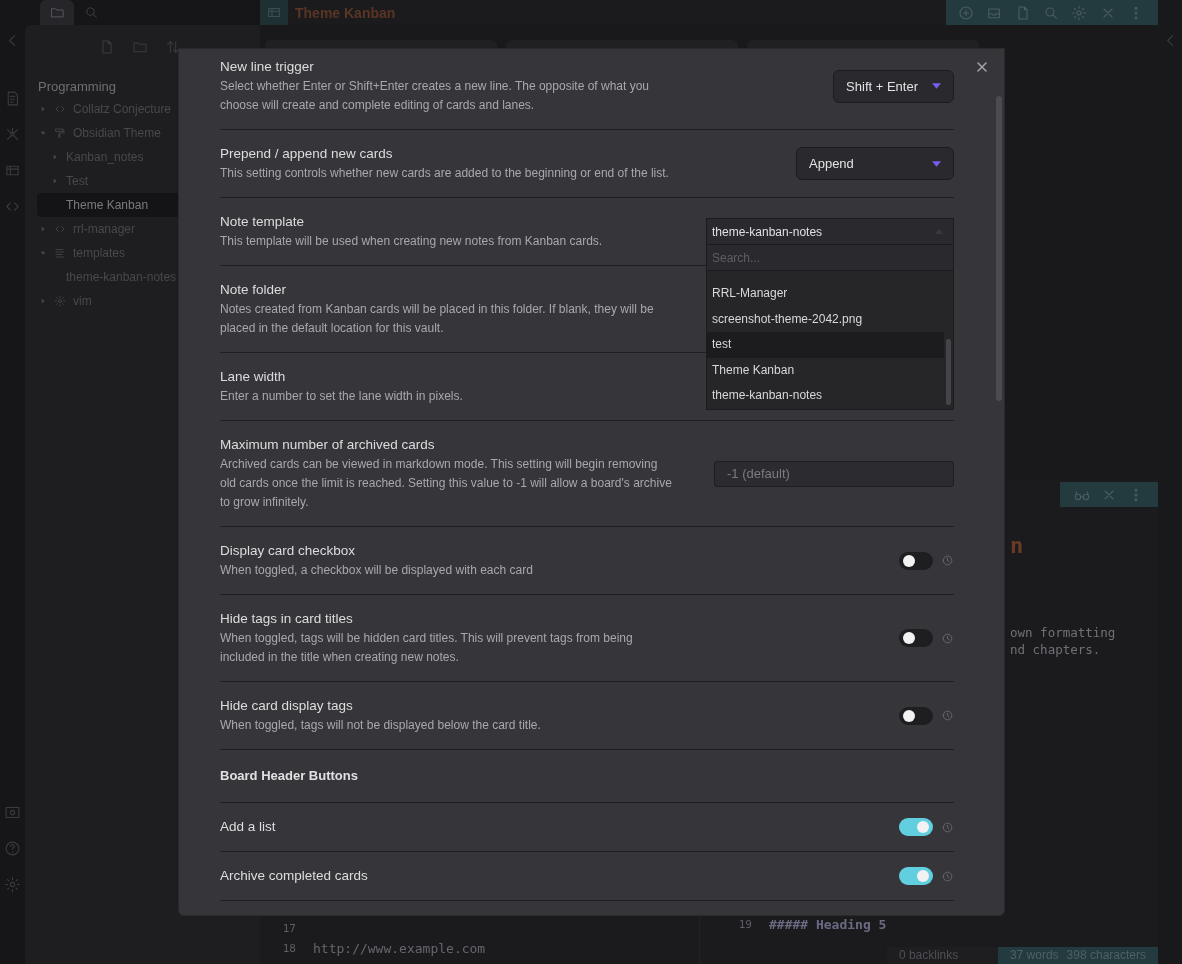  What do you see at coordinates (288, 928) in the screenshot?
I see `line-number: 17` at bounding box center [288, 928].